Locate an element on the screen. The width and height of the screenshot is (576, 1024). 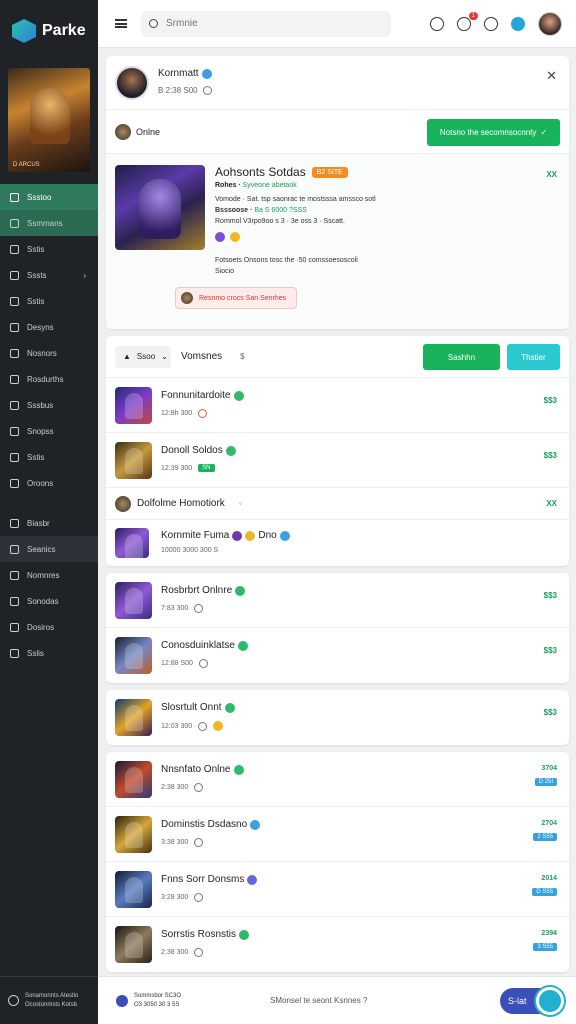
emoji-icon is located at coordinates (491, 23).